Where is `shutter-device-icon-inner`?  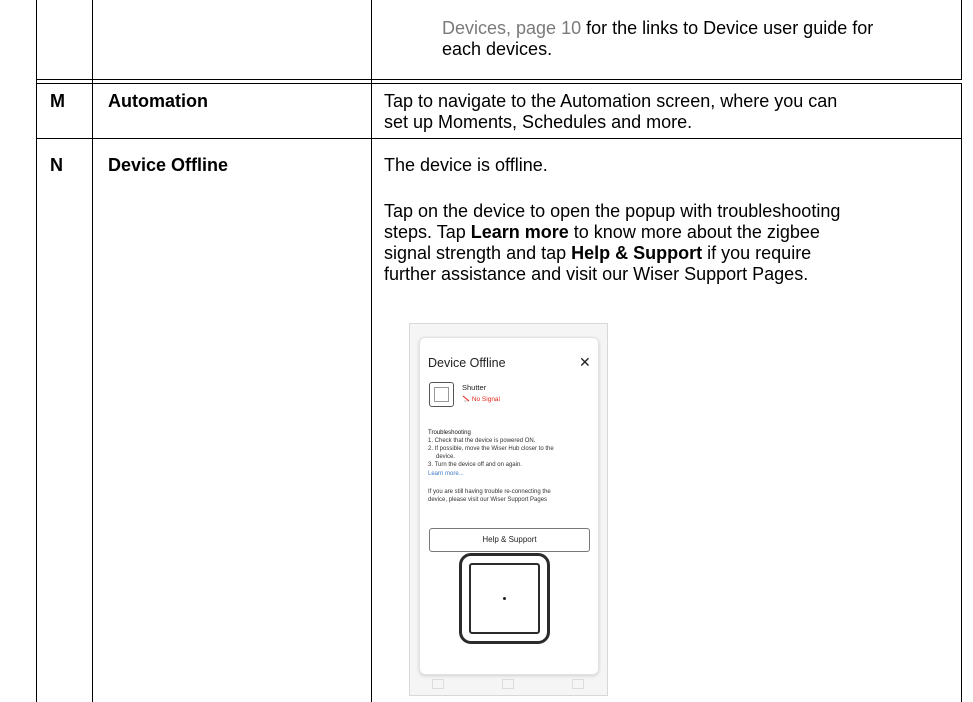
shutter-device-icon-inner is located at coordinates (441, 394).